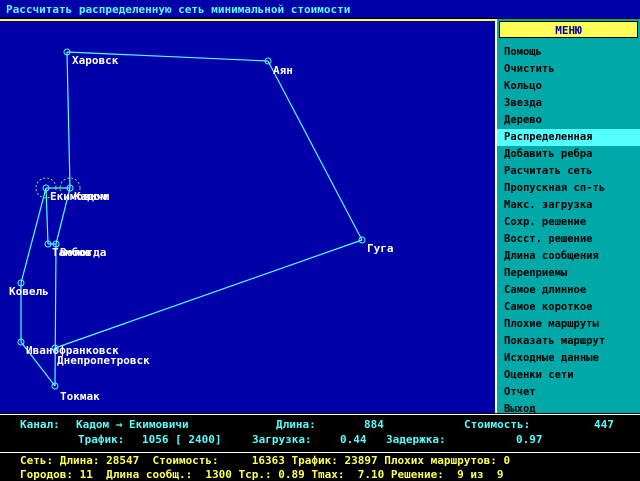 The width and height of the screenshot is (640, 481). I want to click on menu-item: Распределенная, so click(568, 137).